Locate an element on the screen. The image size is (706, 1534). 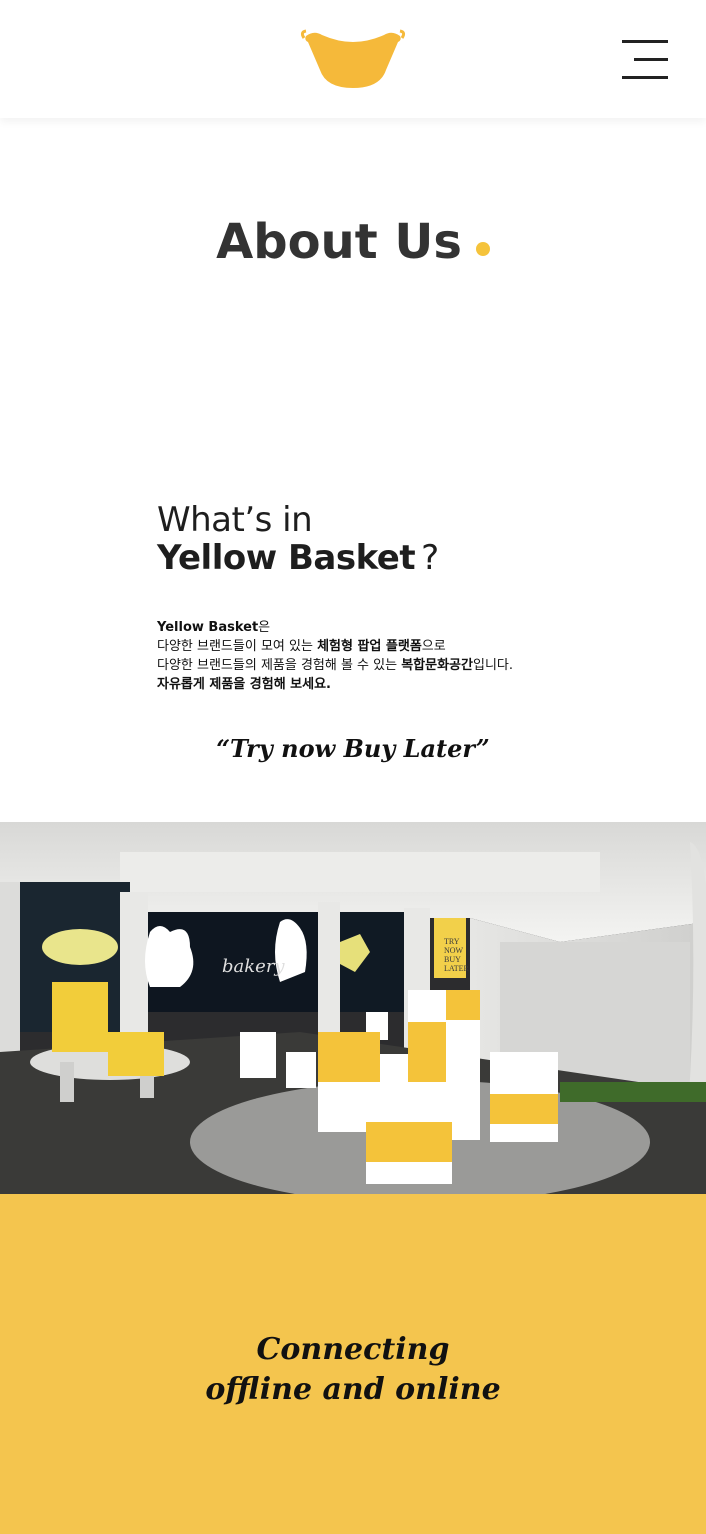
desc-text: 입니다. is located at coordinates (492, 665).